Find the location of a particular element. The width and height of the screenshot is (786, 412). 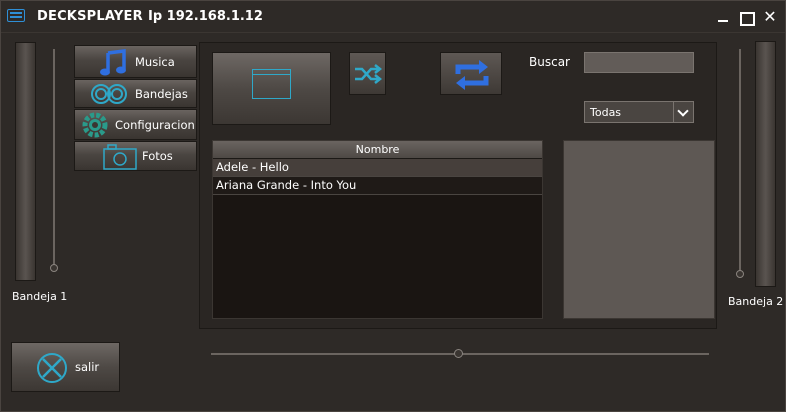

tray-1-volume-thumb is located at coordinates (54, 268).